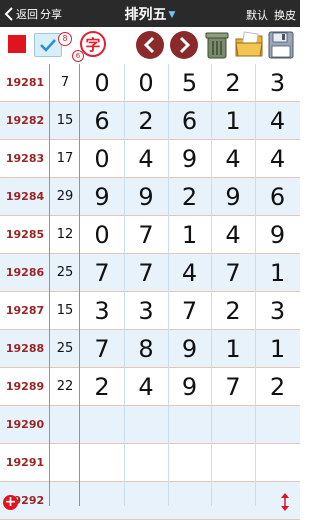  I want to click on digit-cell: 5, so click(189, 83).